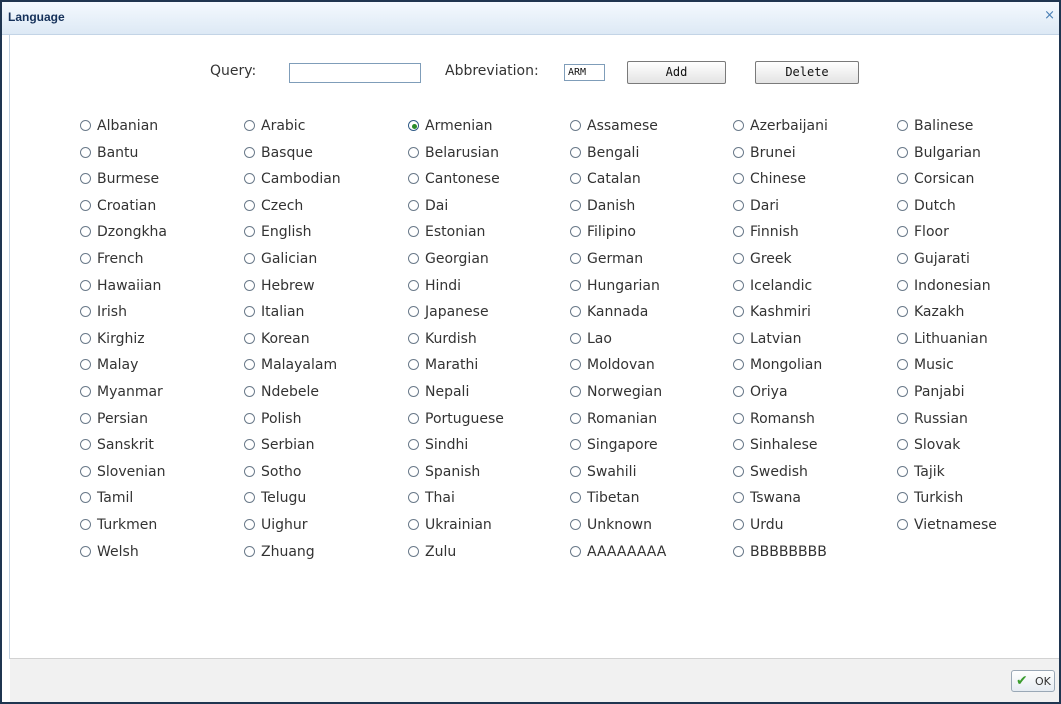 Image resolution: width=1061 pixels, height=704 pixels. What do you see at coordinates (355, 73) in the screenshot?
I see `query-input` at bounding box center [355, 73].